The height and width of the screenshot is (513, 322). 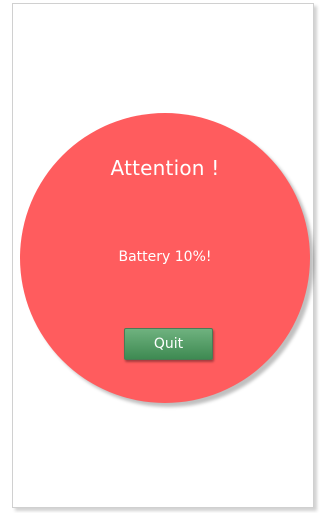 I want to click on dialog-title: Attention !, so click(x=165, y=168).